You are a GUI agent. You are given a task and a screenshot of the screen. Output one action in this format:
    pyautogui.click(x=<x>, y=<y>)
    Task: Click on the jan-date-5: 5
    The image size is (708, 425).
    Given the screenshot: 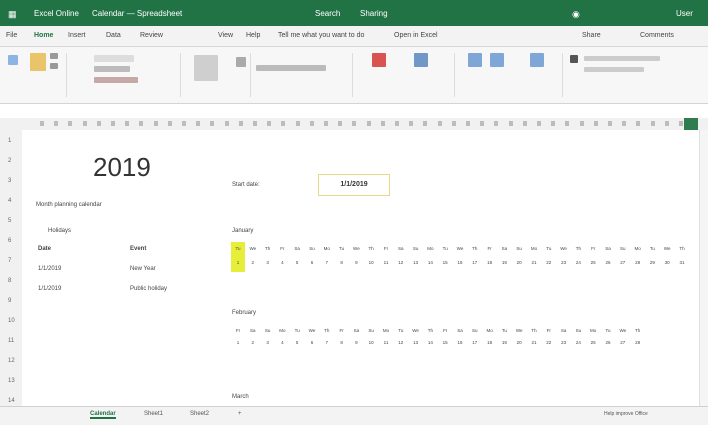 What is the action you would take?
    pyautogui.click(x=297, y=262)
    